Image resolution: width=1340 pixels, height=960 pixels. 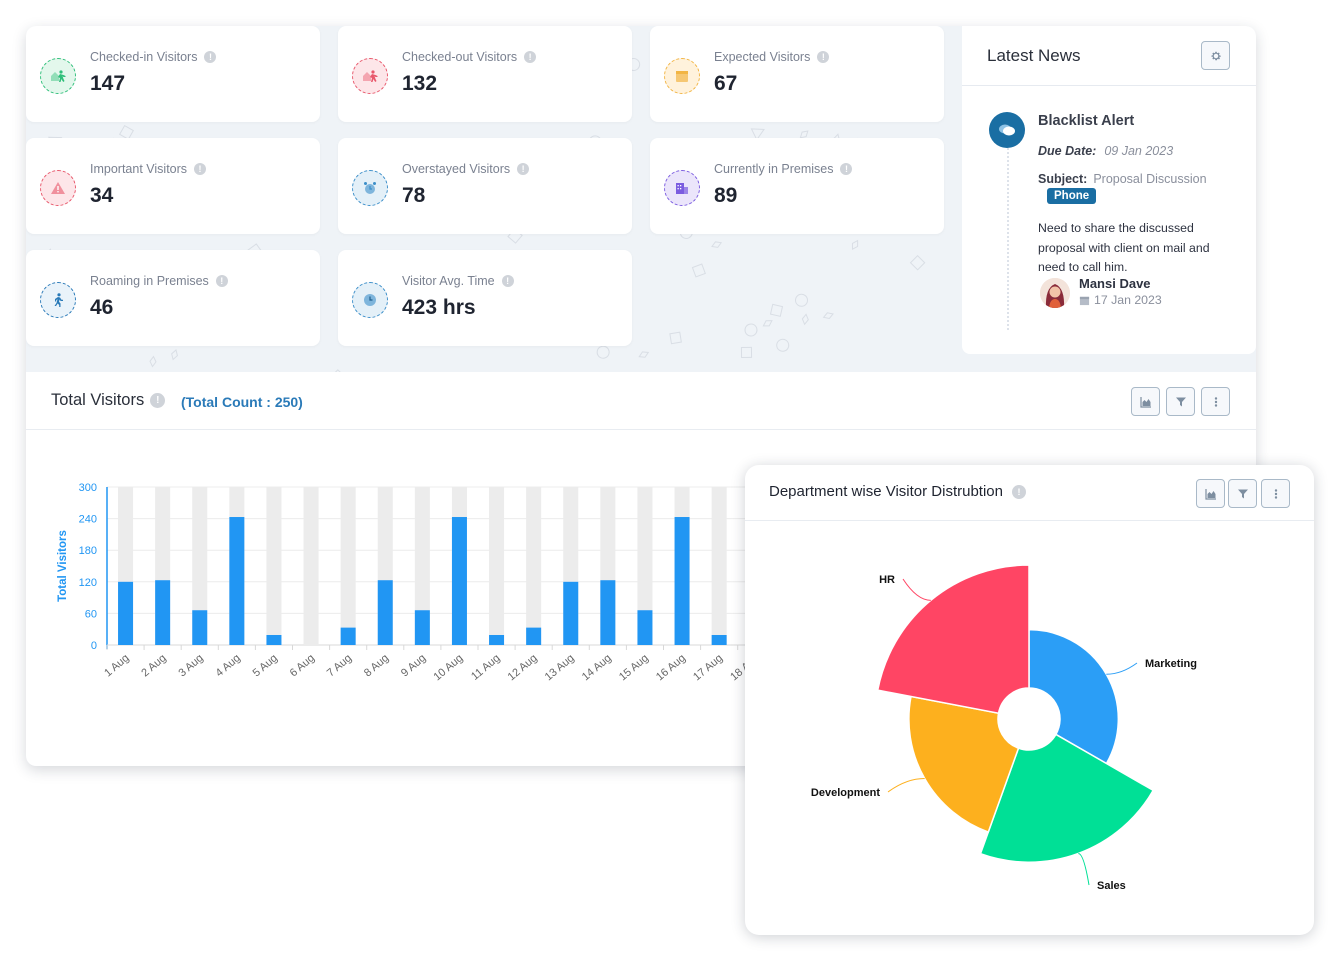 I want to click on stat-card-important-visitors: Important Visitors! 34, so click(x=173, y=186).